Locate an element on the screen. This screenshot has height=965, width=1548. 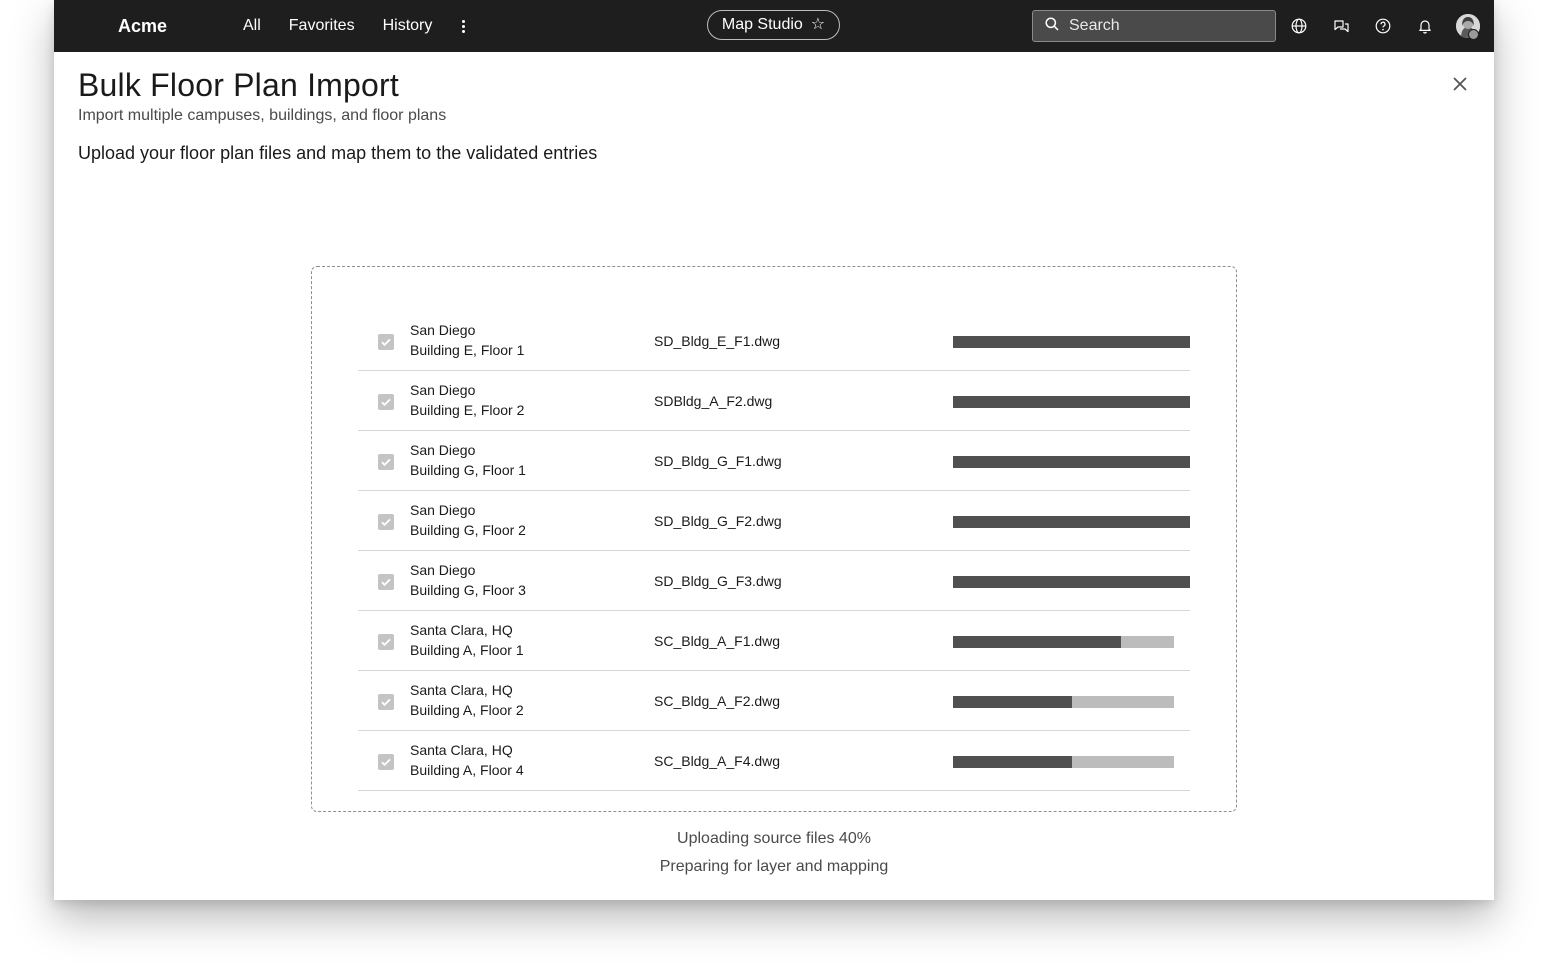
file-name: SD_Bldg_G_F1.dwg is located at coordinates (718, 461).